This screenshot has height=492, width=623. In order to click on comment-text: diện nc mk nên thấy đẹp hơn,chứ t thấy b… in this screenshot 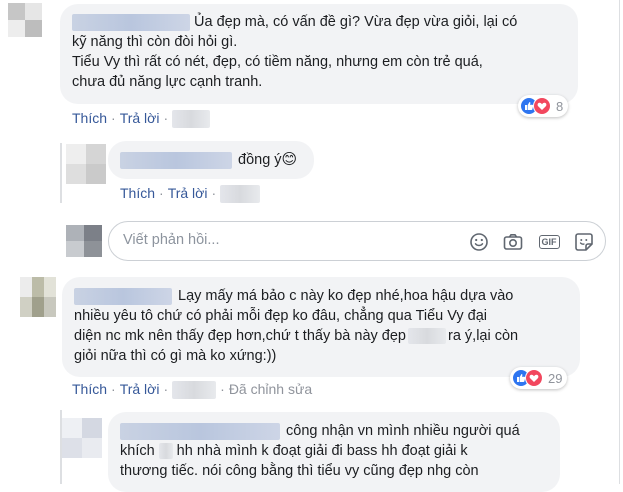, I will do `click(240, 336)`.